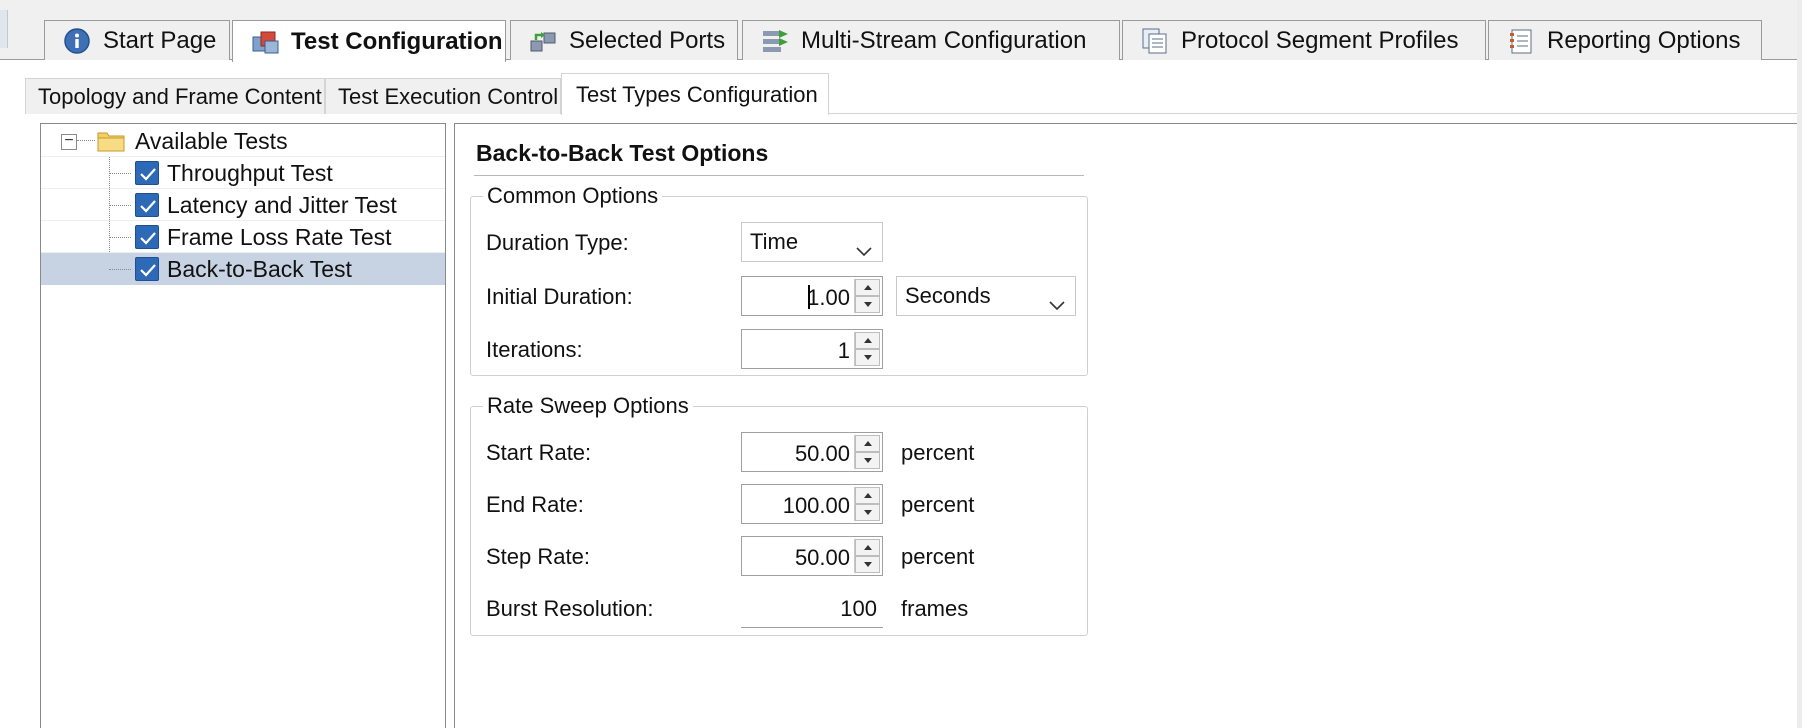 The image size is (1802, 728). I want to click on end-rate-label: End Rate:, so click(535, 504).